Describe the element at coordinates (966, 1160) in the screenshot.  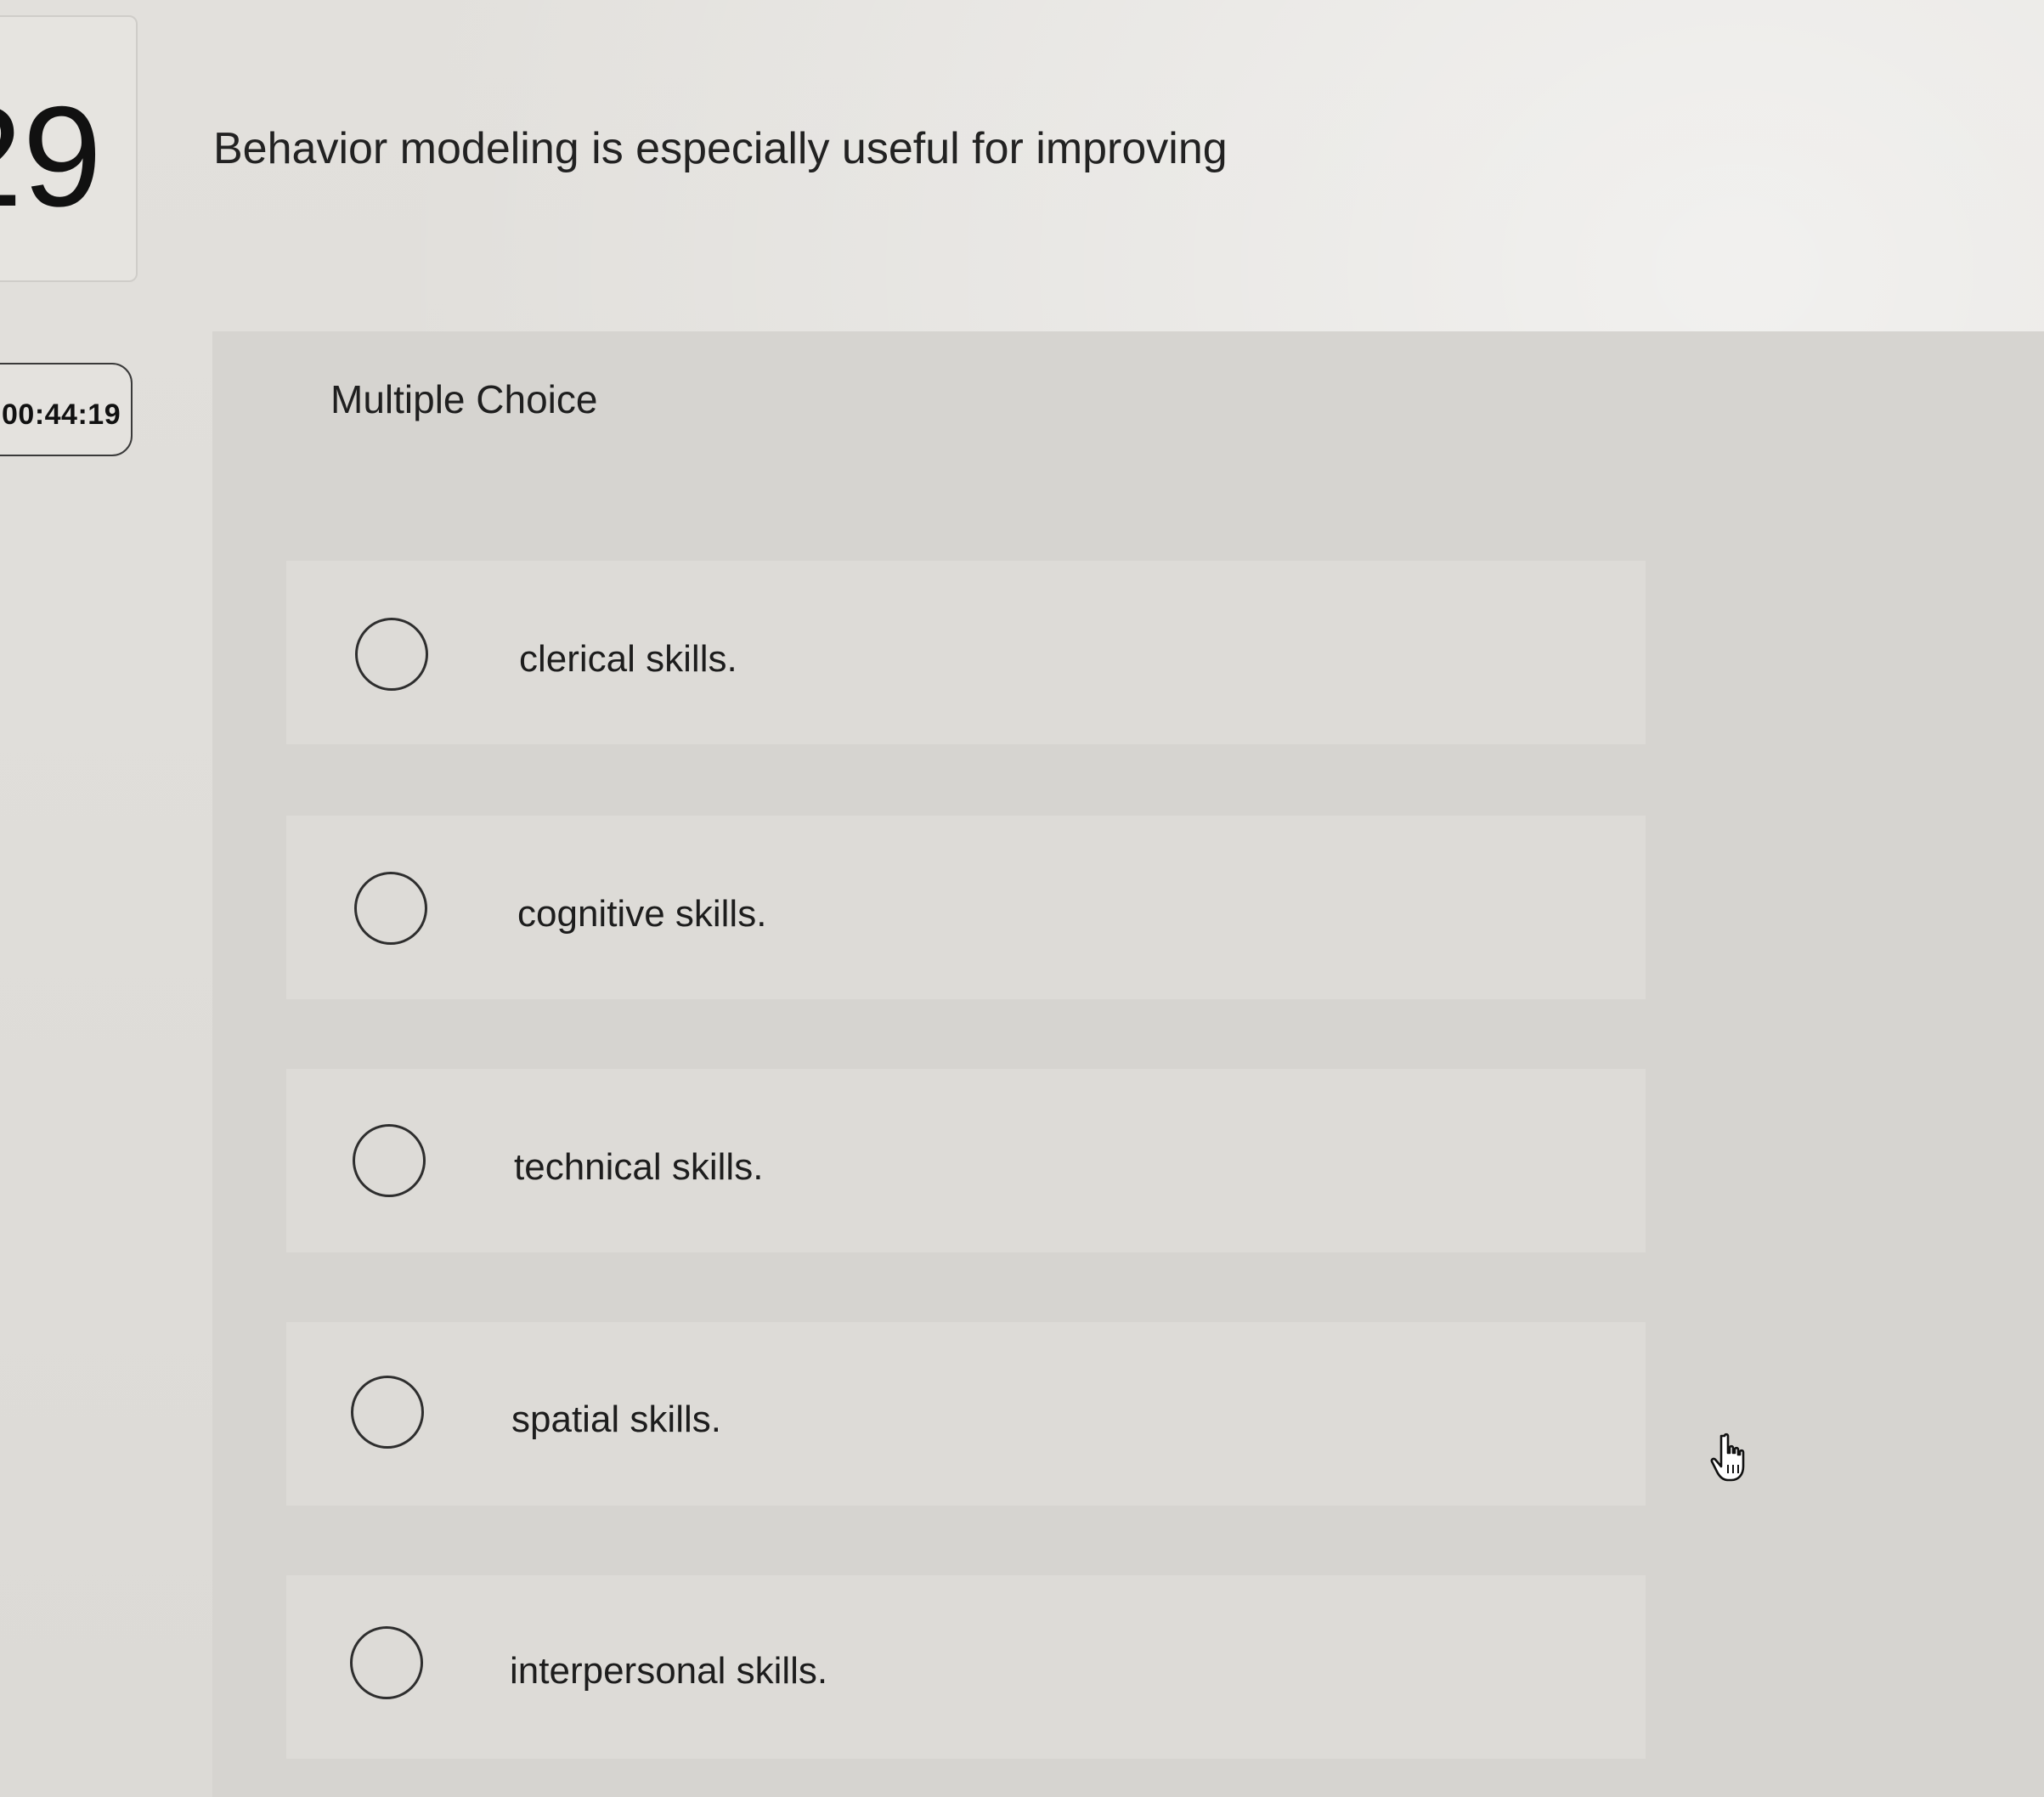
I see `answer-option-technical: technical skills.` at that location.